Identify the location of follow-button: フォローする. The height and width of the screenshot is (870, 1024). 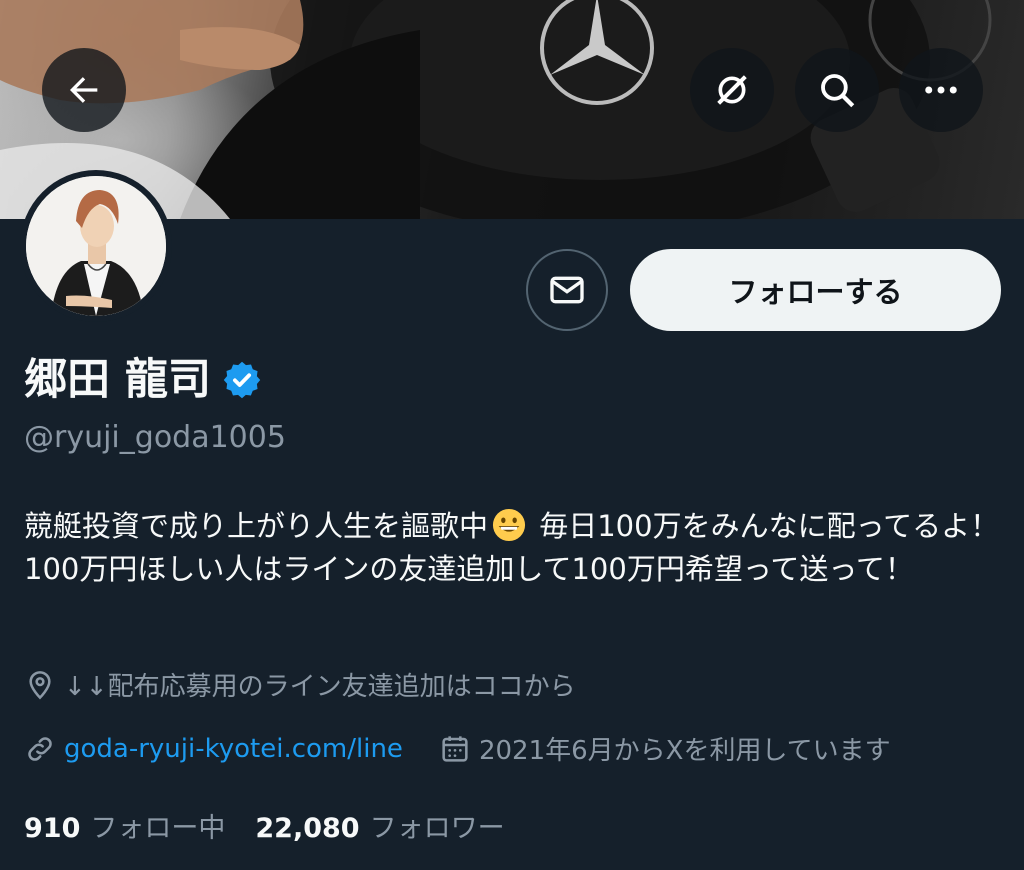
(815, 290).